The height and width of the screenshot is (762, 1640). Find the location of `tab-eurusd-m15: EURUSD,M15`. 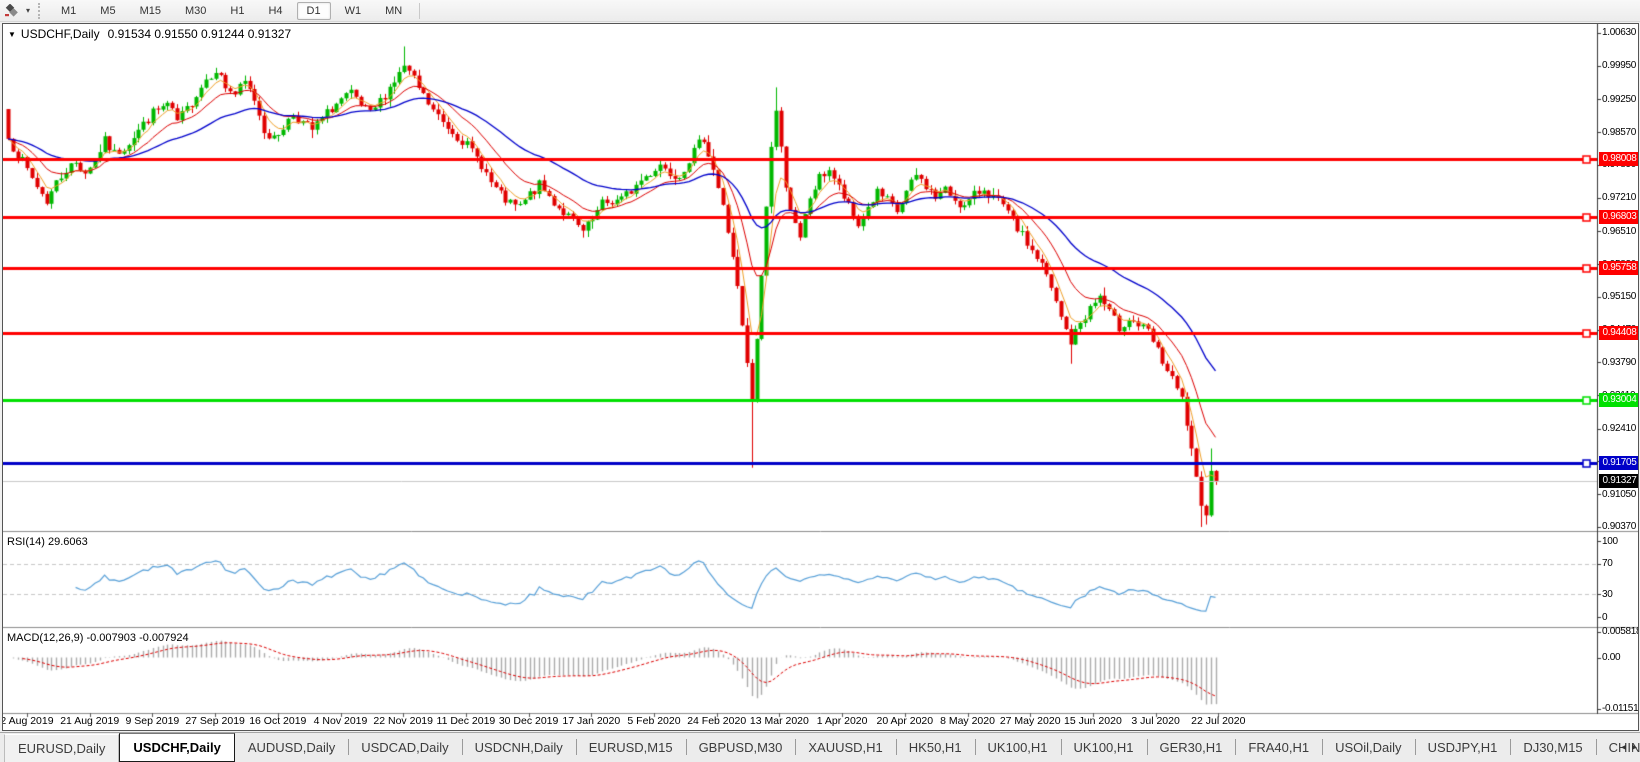

tab-eurusd-m15: EURUSD,M15 is located at coordinates (630, 747).